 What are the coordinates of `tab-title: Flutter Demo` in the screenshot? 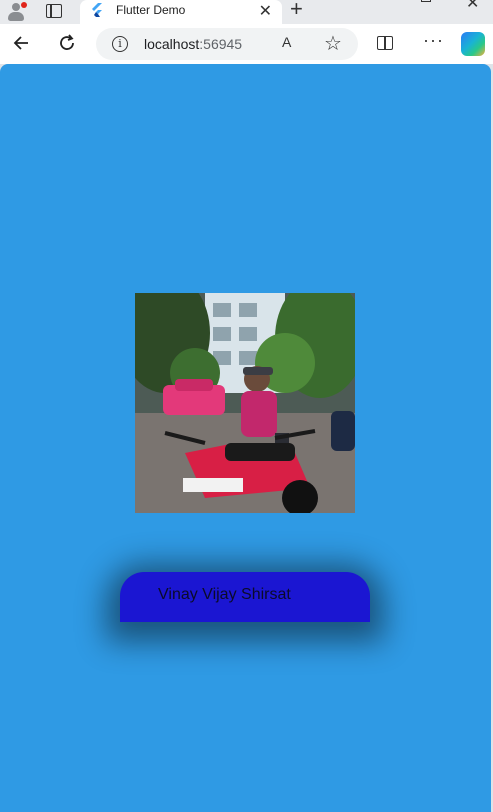 It's located at (151, 10).